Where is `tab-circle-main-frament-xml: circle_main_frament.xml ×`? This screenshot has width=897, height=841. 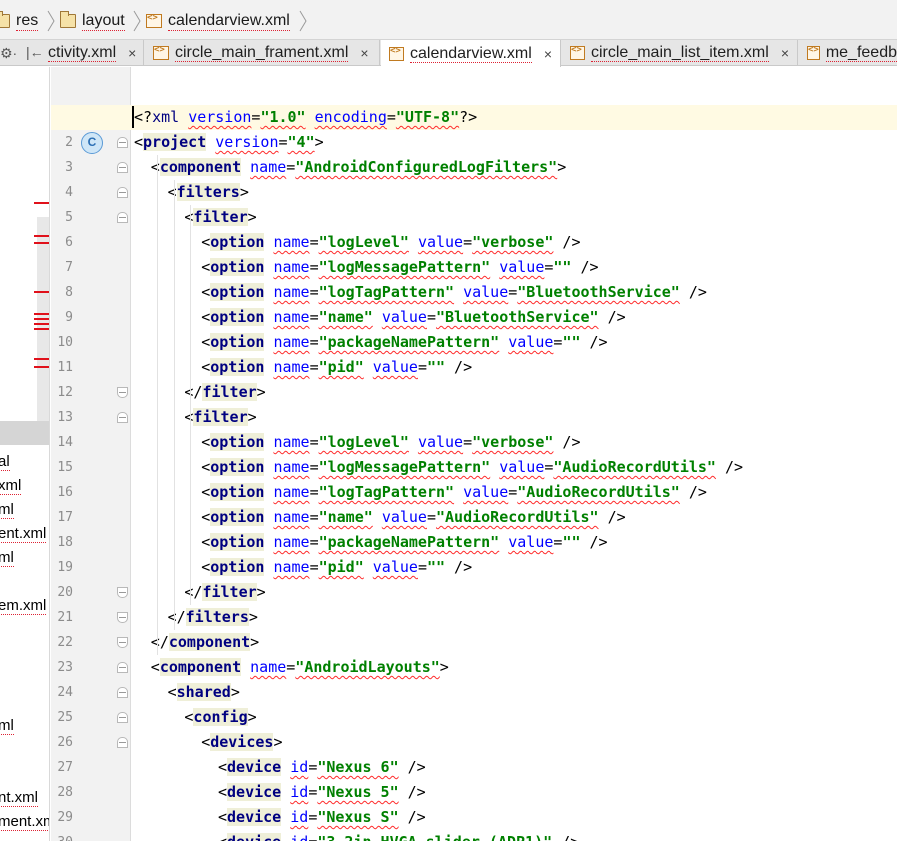
tab-circle-main-frament-xml: circle_main_frament.xml × is located at coordinates (262, 53).